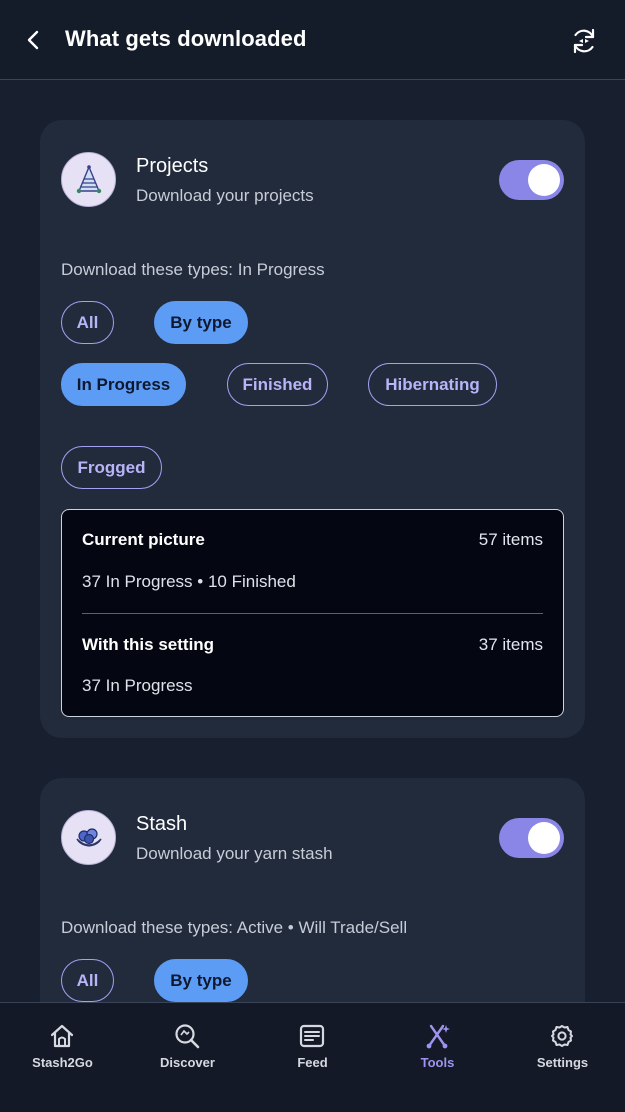 The height and width of the screenshot is (1112, 625). What do you see at coordinates (162, 824) in the screenshot?
I see `stash-title: Stash` at bounding box center [162, 824].